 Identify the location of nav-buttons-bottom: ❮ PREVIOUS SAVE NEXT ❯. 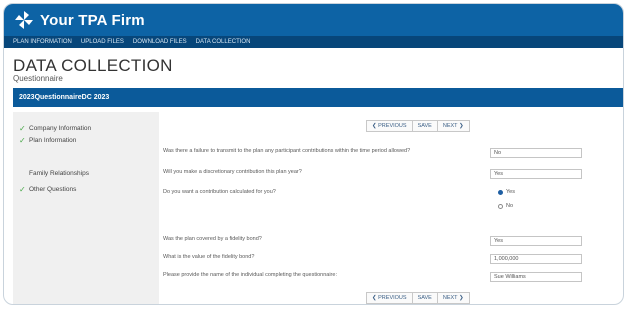
(418, 298).